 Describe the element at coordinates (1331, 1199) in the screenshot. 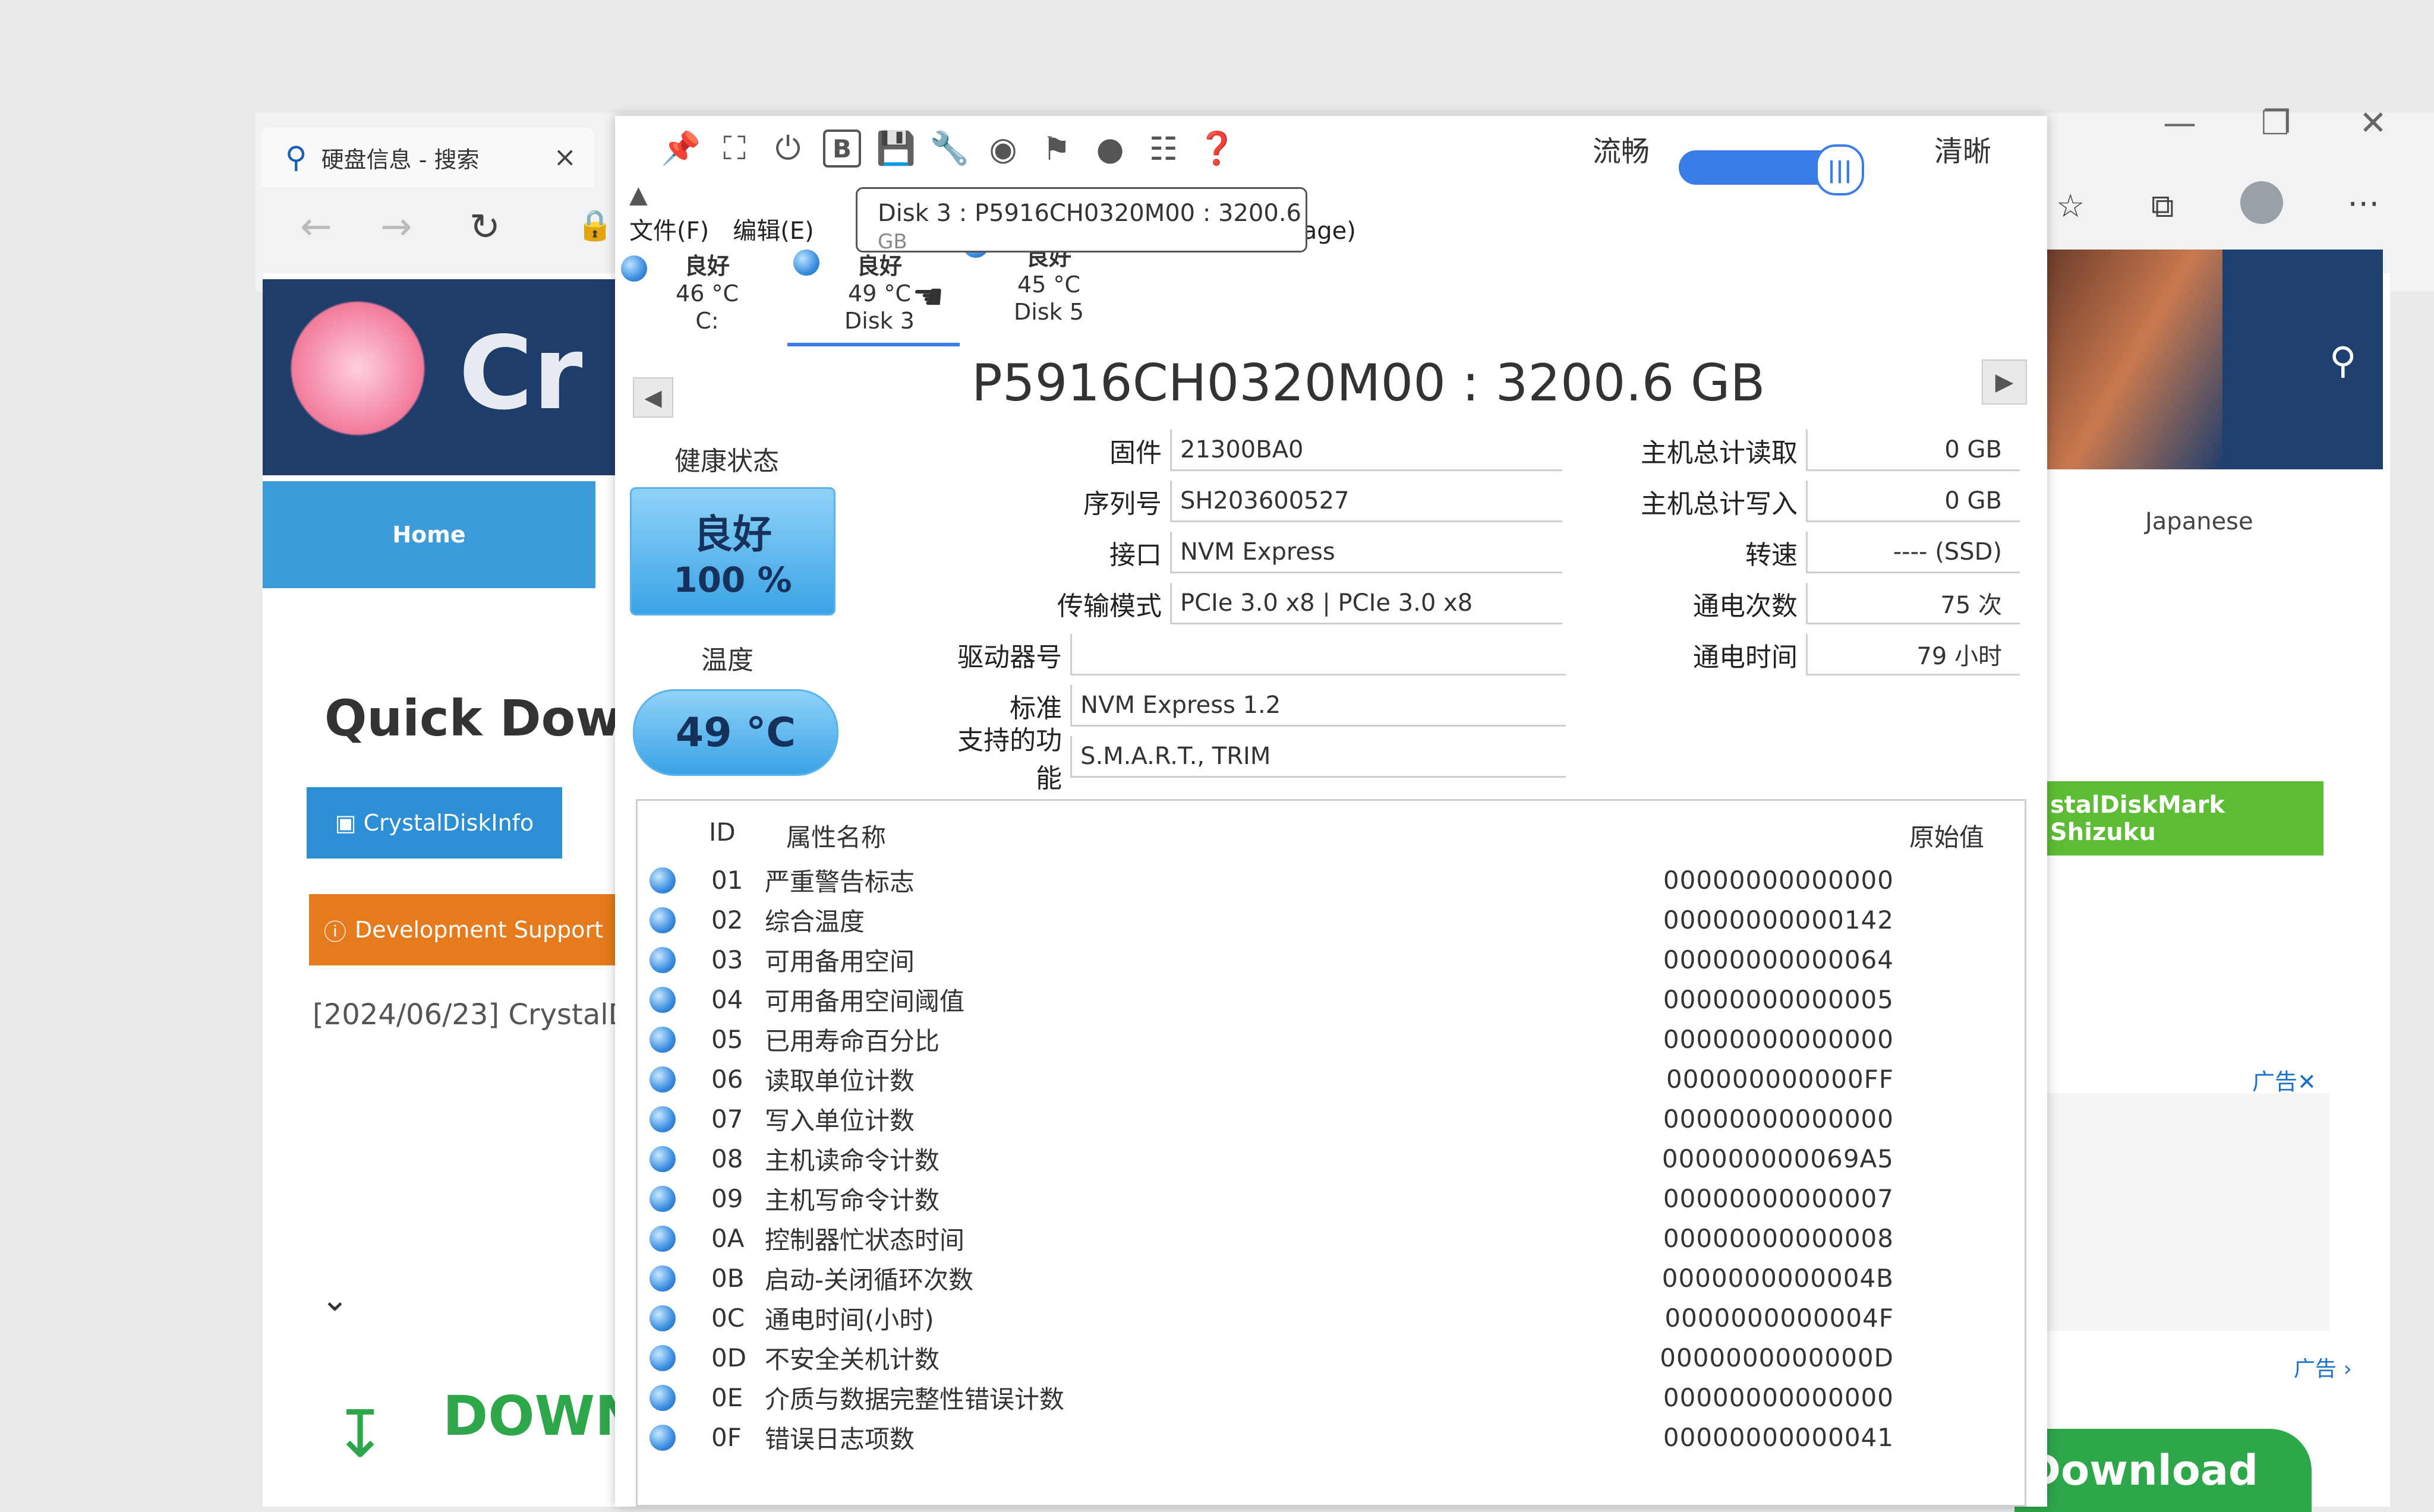

I see `table-row: 09 主机写命令计数 00000000000007` at that location.